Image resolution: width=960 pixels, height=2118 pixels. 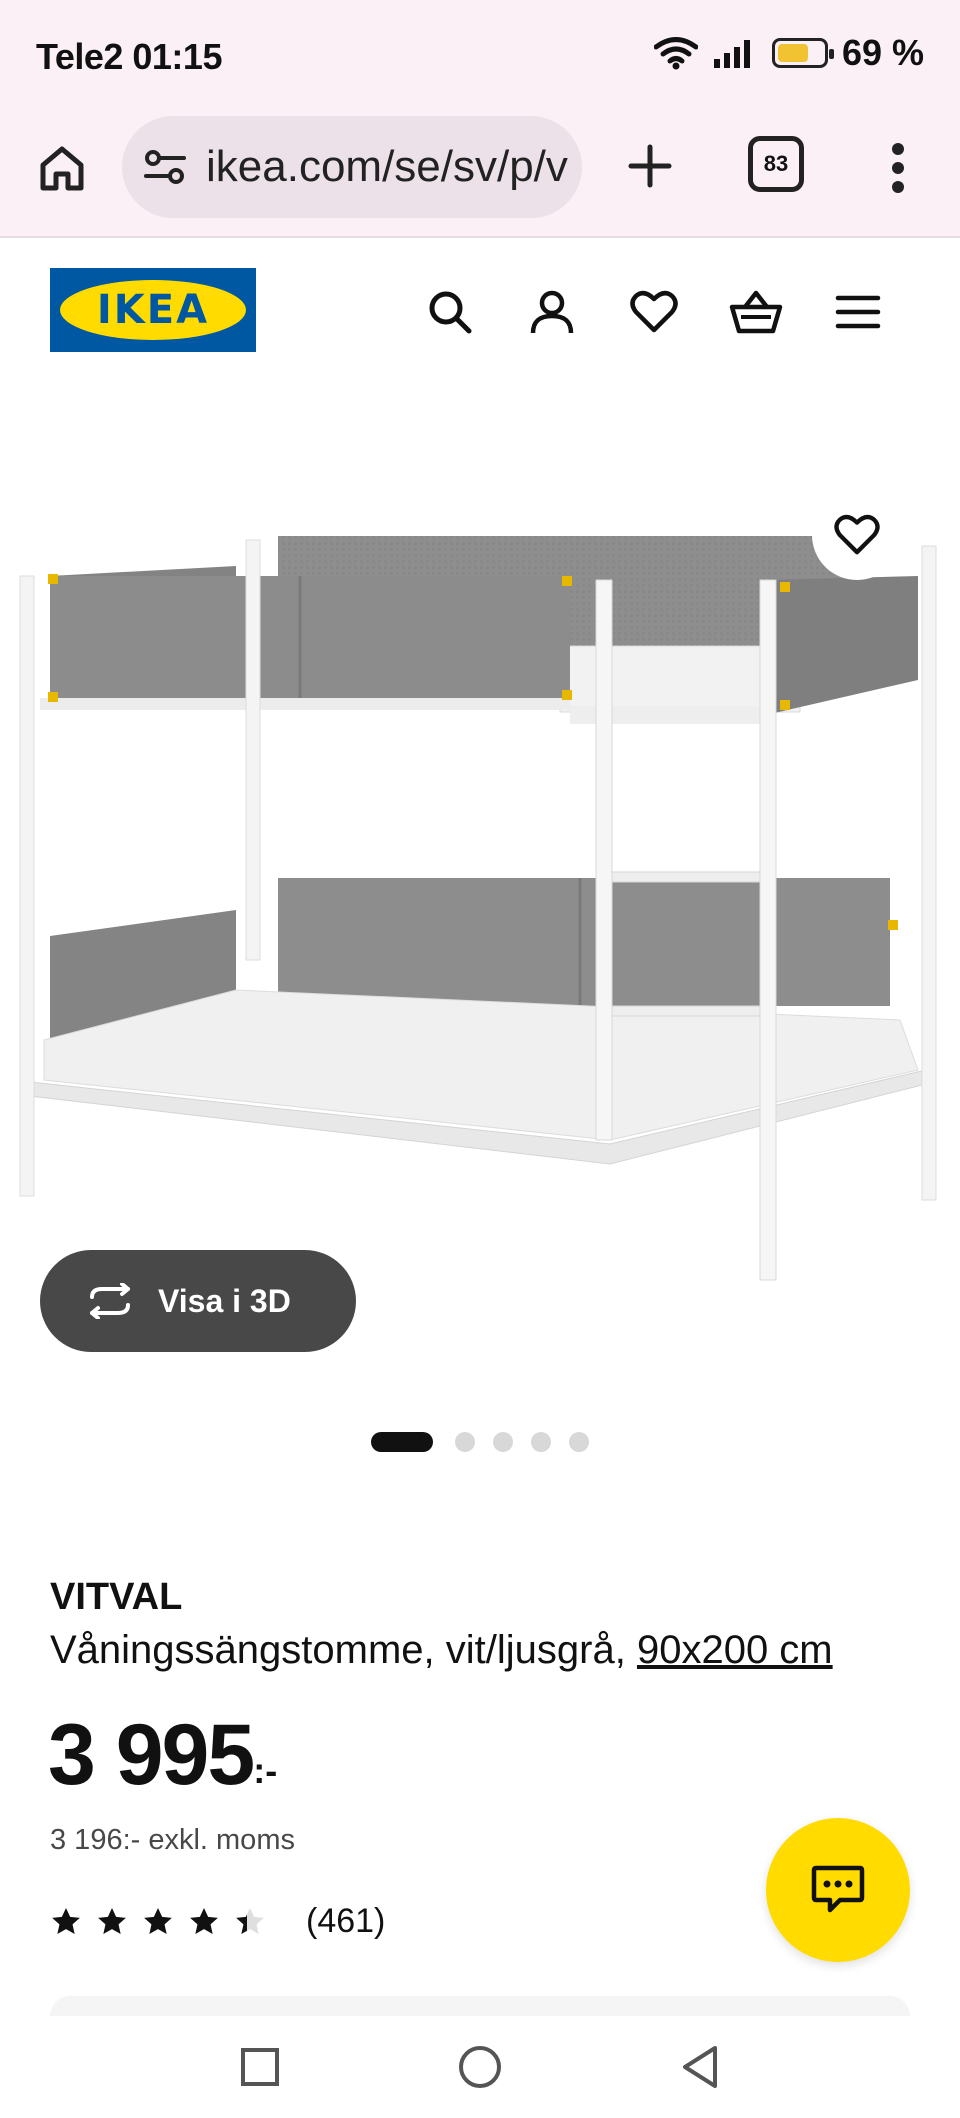 I want to click on search-button, so click(x=450, y=312).